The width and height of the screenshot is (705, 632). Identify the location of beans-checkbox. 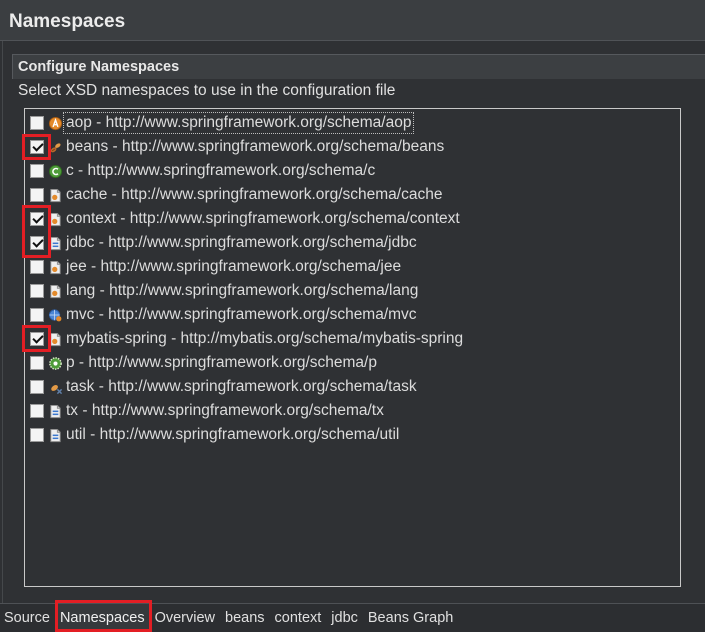
(37, 147).